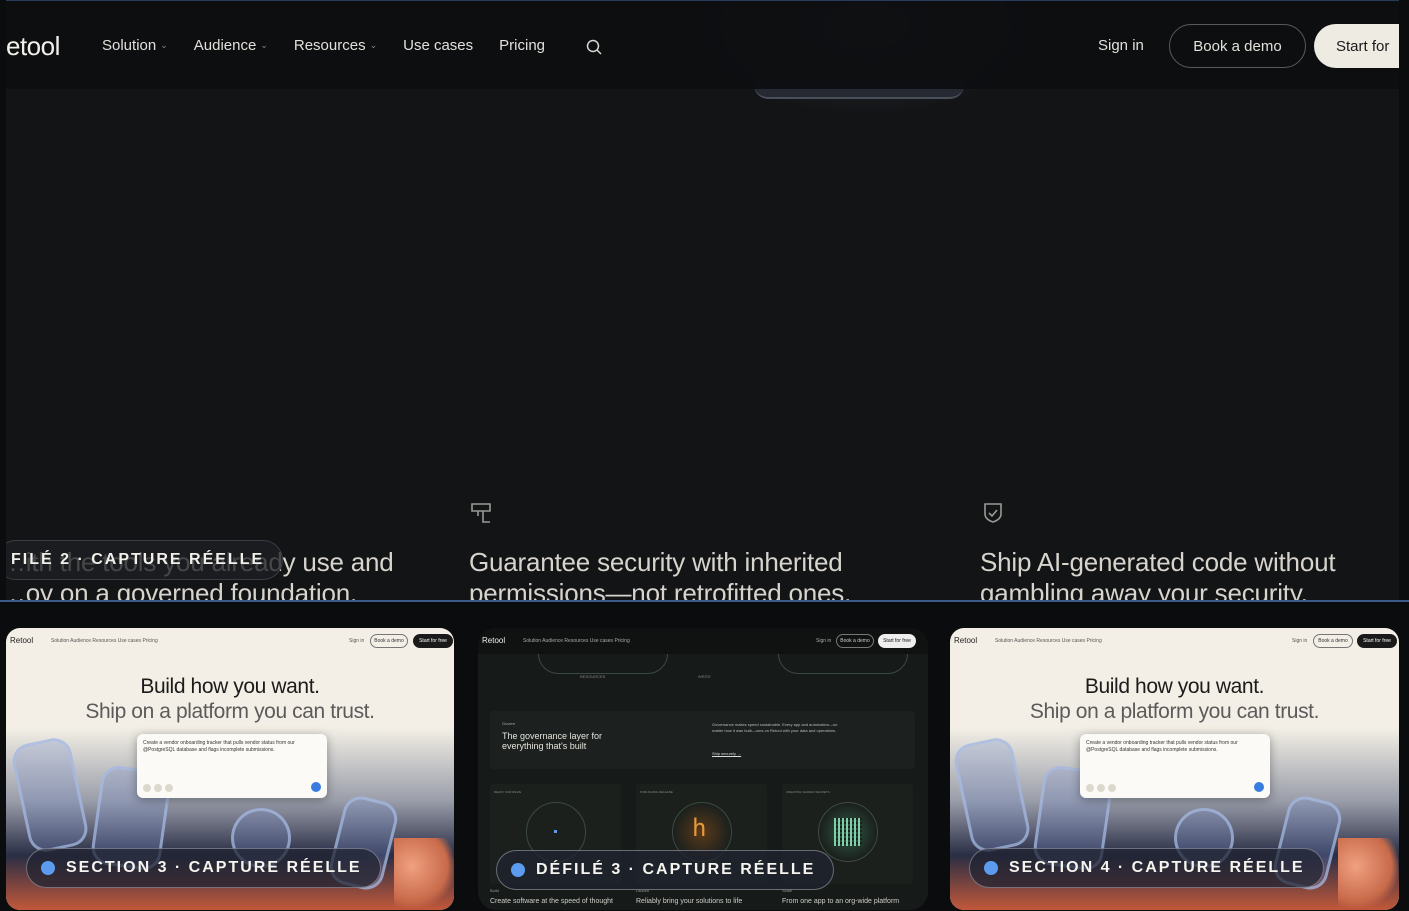 This screenshot has width=1409, height=911. Describe the element at coordinates (33, 46) in the screenshot. I see `logo: etool` at that location.